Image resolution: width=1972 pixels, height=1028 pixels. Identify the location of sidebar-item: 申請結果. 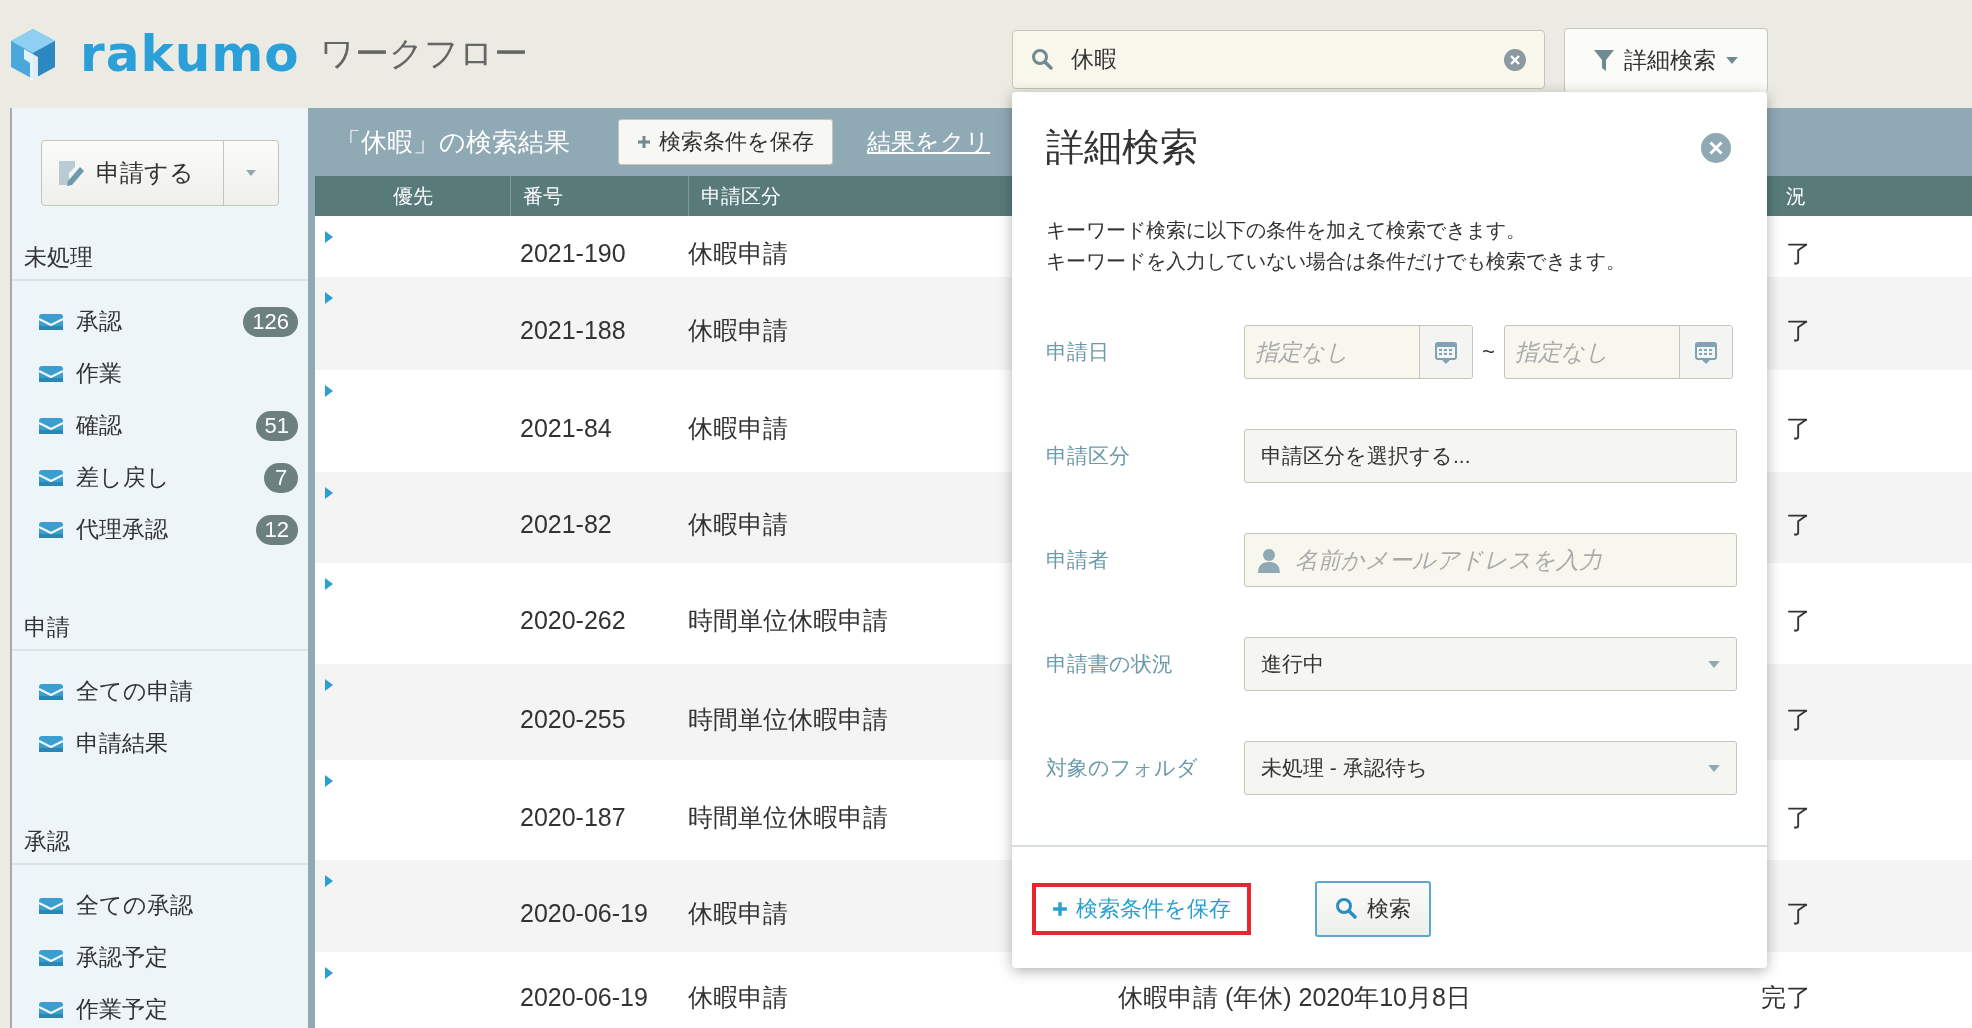
(187, 743).